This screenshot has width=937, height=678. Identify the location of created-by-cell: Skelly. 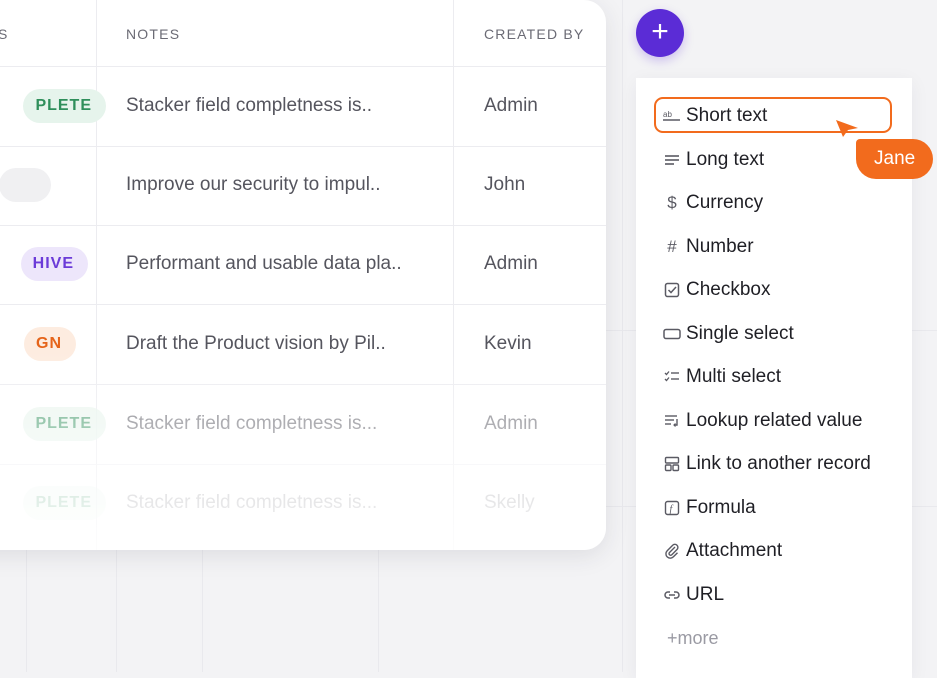
(509, 502).